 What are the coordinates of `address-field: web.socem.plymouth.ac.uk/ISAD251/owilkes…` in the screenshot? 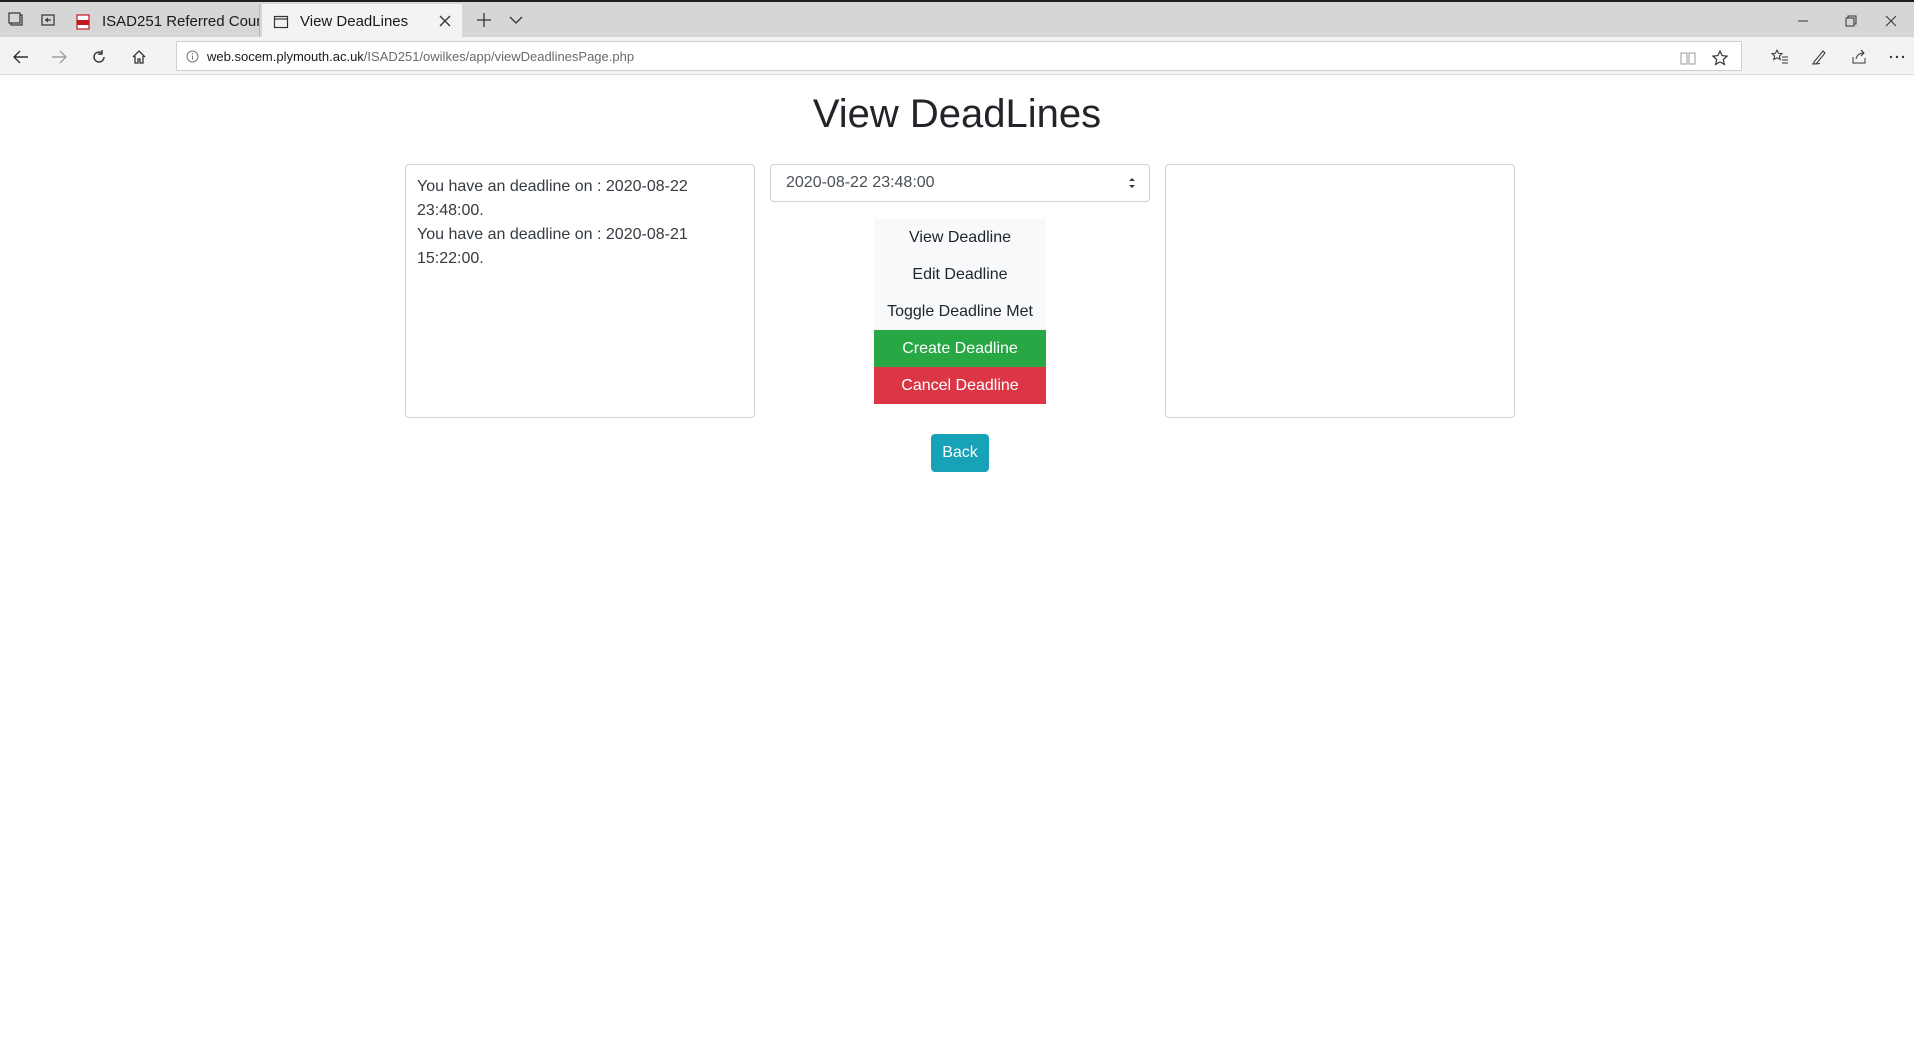 It's located at (959, 56).